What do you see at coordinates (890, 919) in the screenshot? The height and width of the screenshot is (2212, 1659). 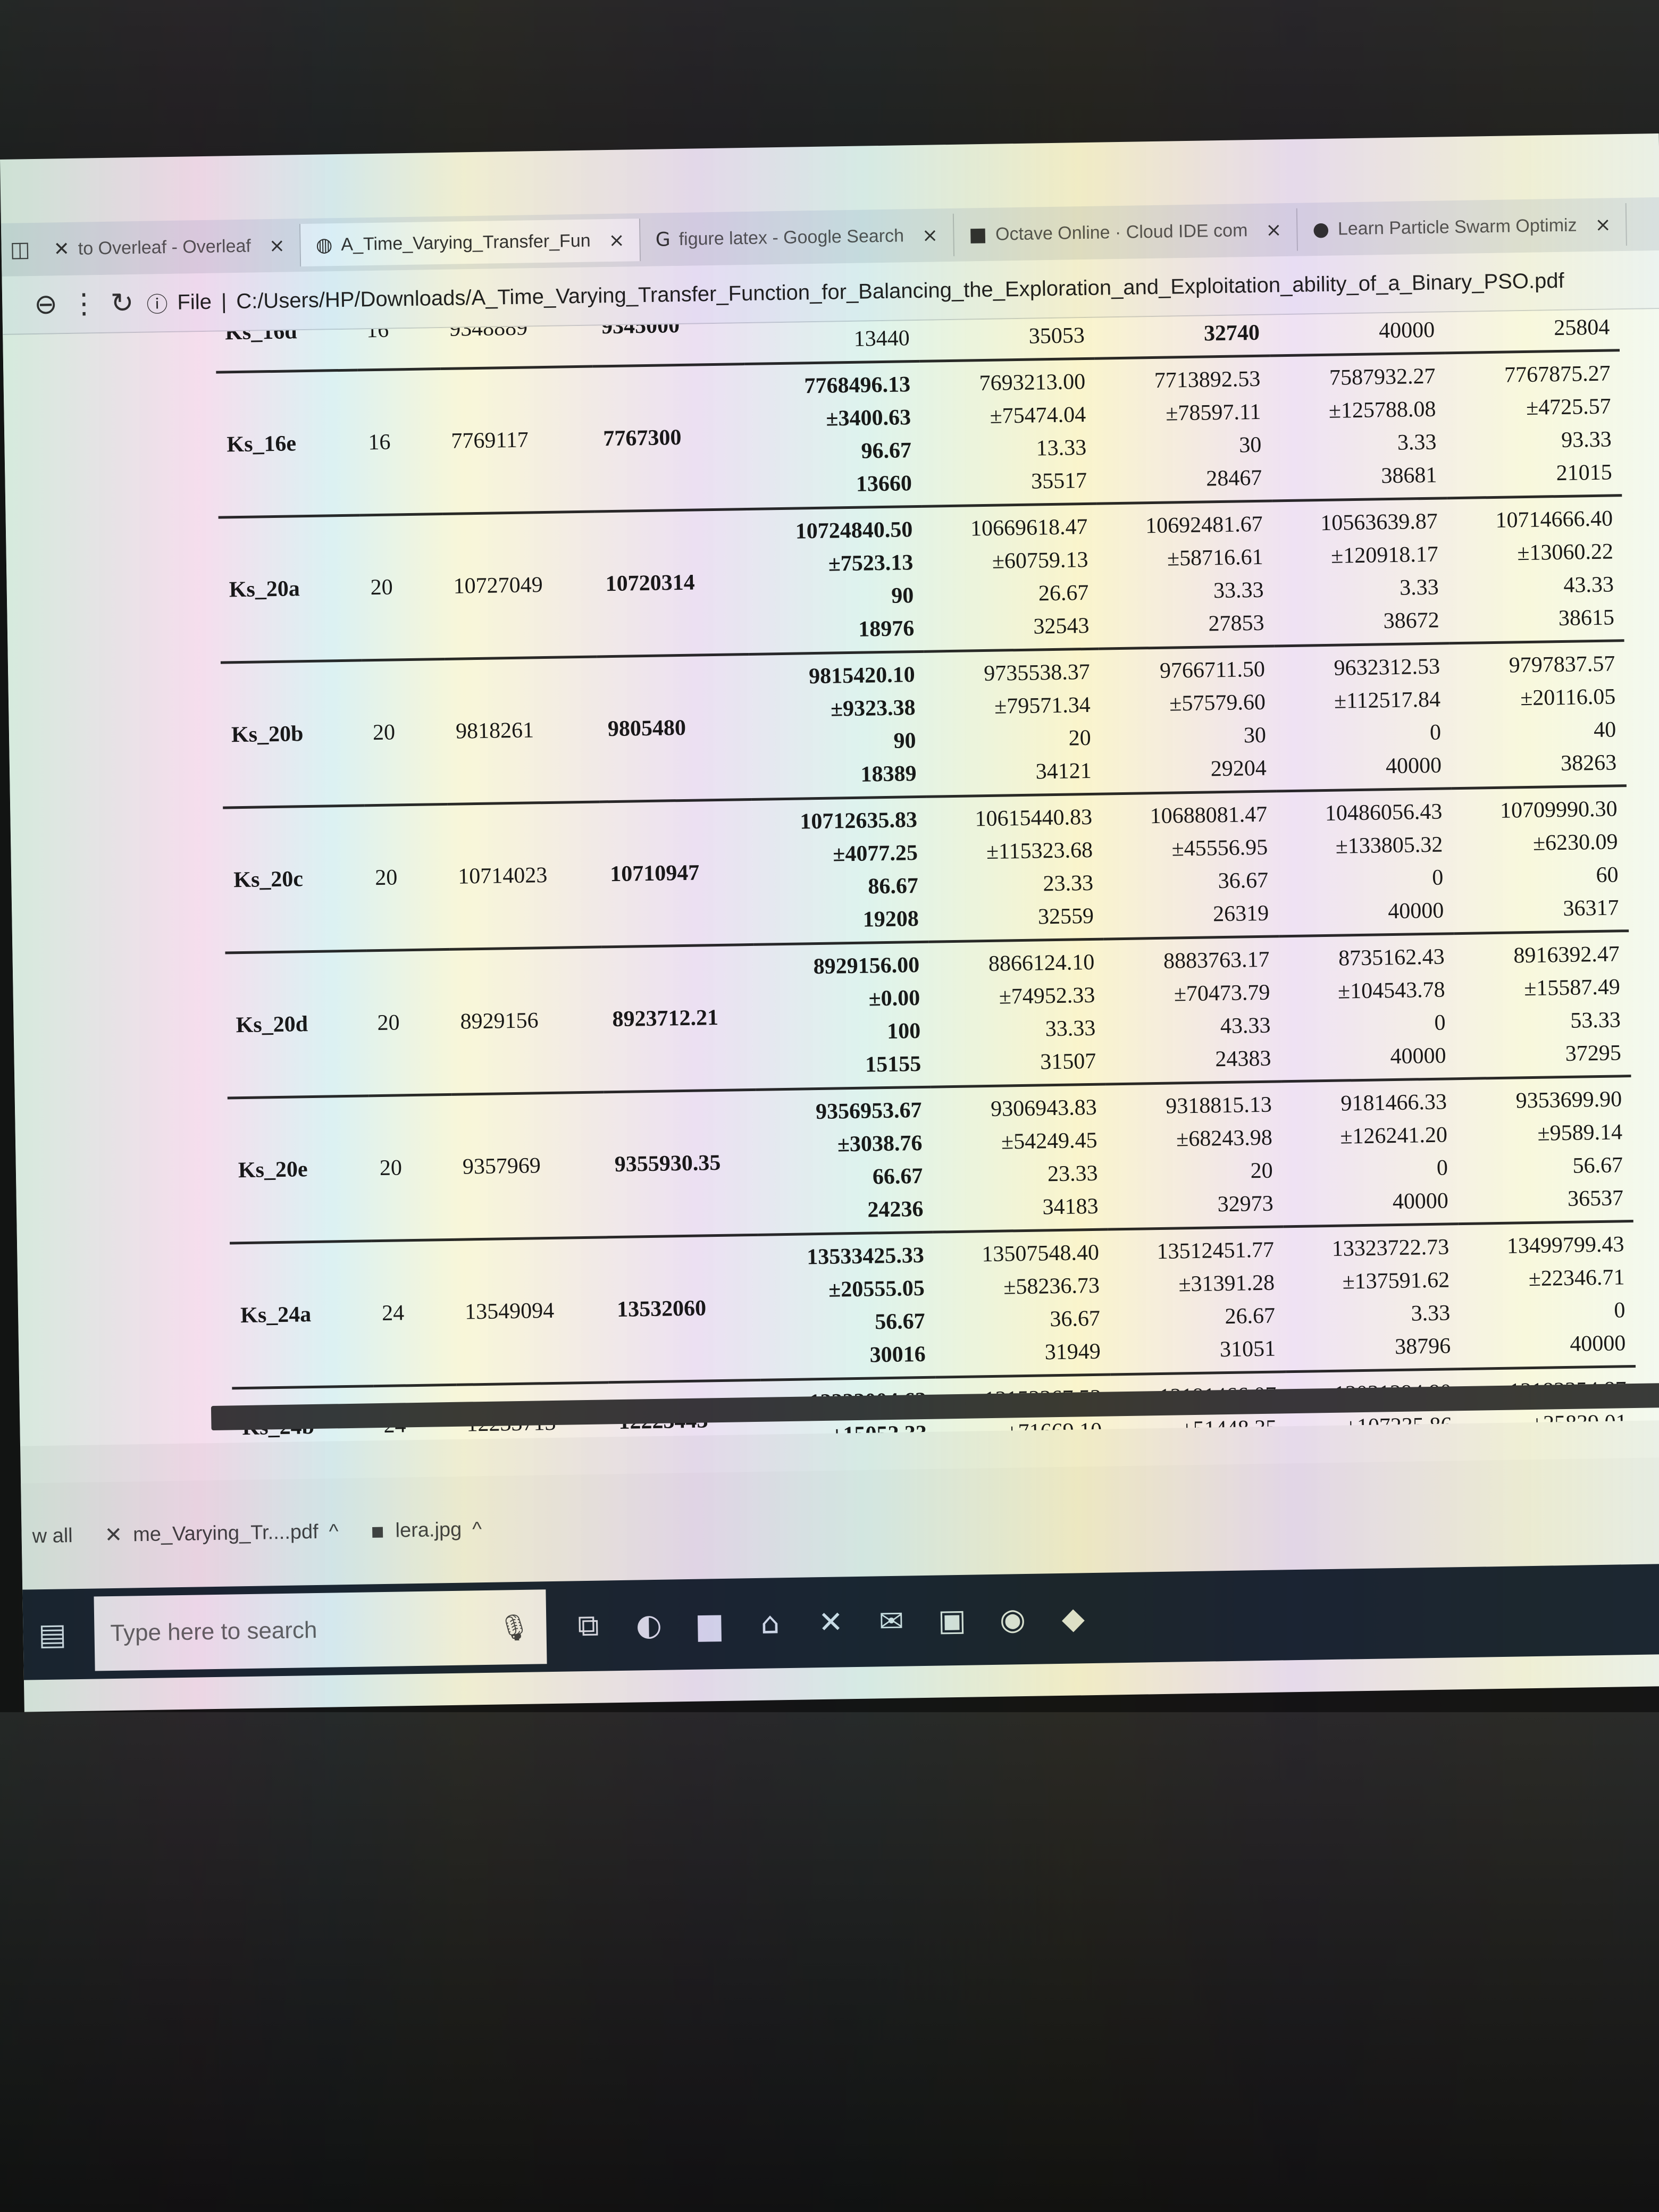 I see `result-value: 19208` at bounding box center [890, 919].